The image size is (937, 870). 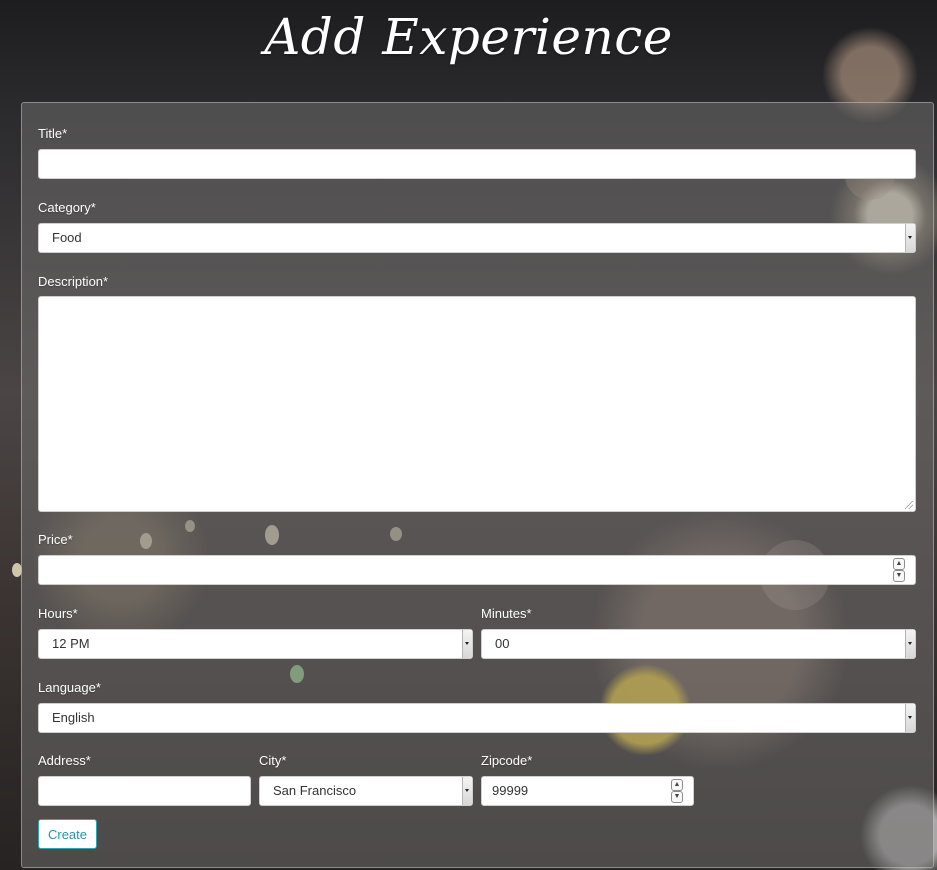 What do you see at coordinates (468, 37) in the screenshot?
I see `page-title: Add Experience` at bounding box center [468, 37].